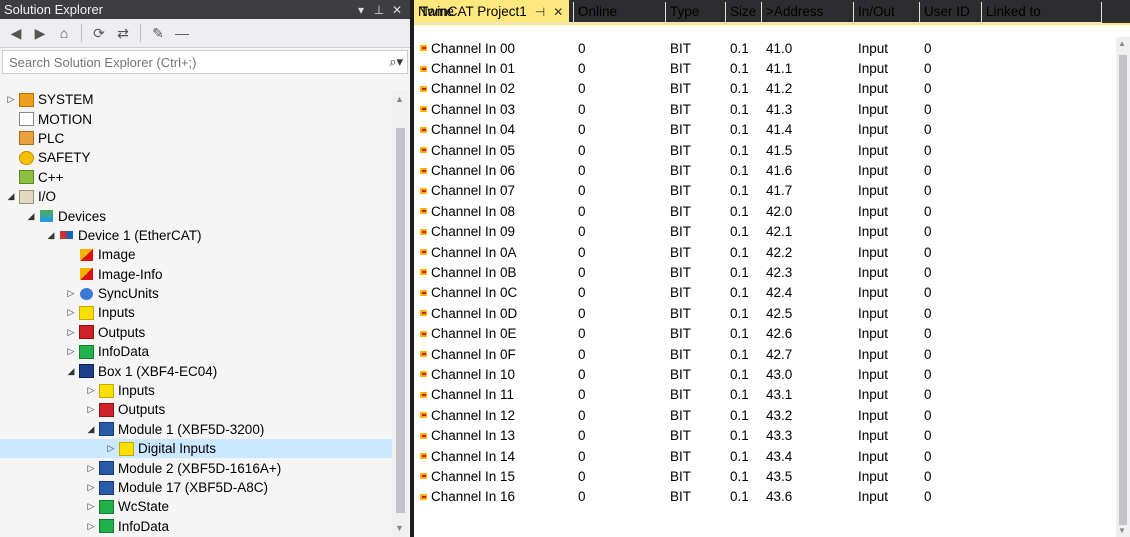  I want to click on home-icon: ⌂, so click(64, 33).